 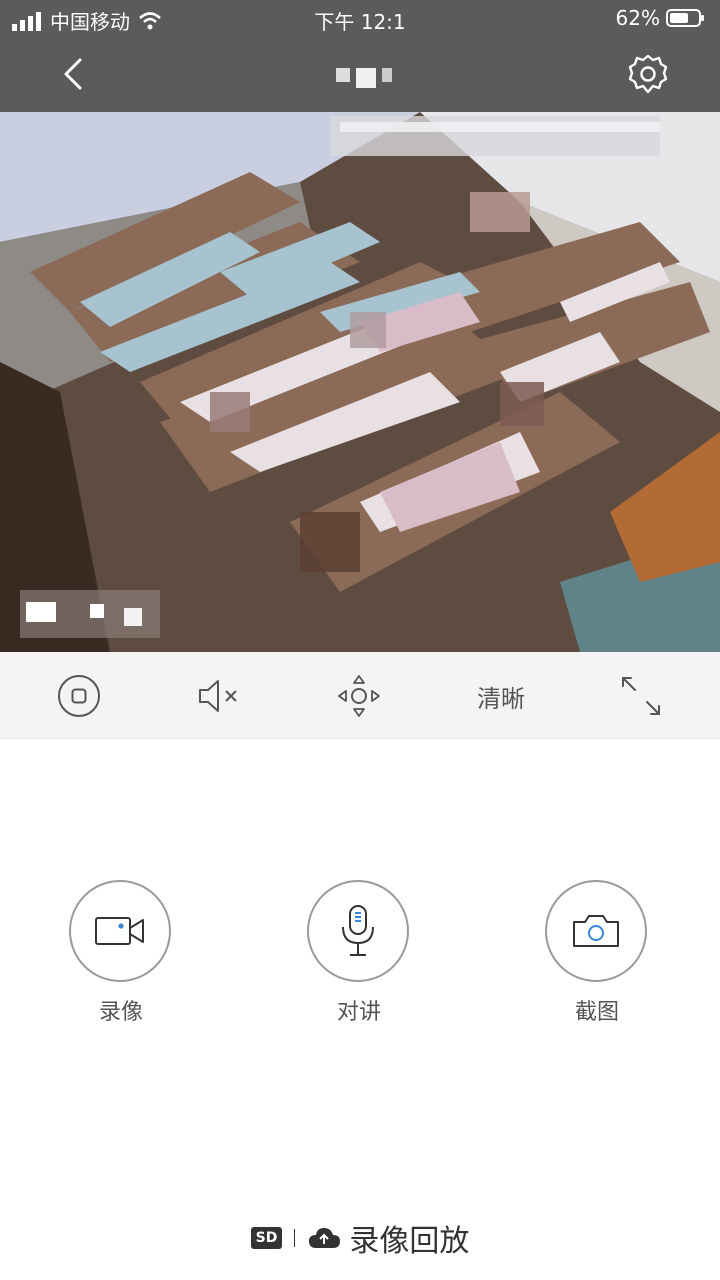 I want to click on device-title-blurred, so click(x=366, y=78).